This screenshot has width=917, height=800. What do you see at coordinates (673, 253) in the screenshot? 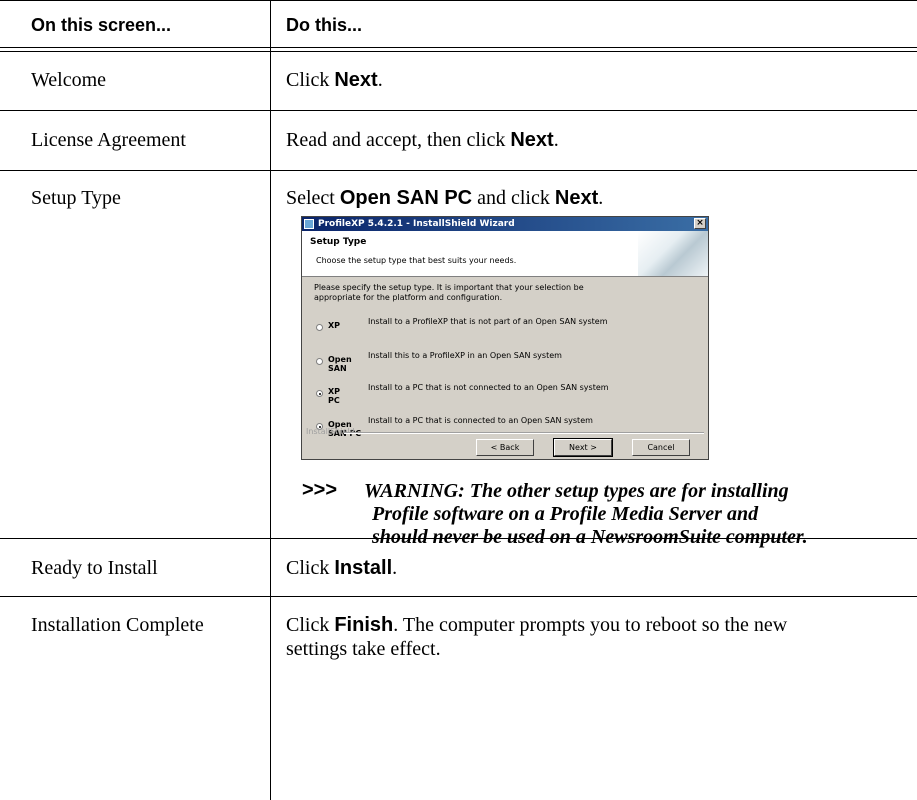
I see `page-curl-graphic` at bounding box center [673, 253].